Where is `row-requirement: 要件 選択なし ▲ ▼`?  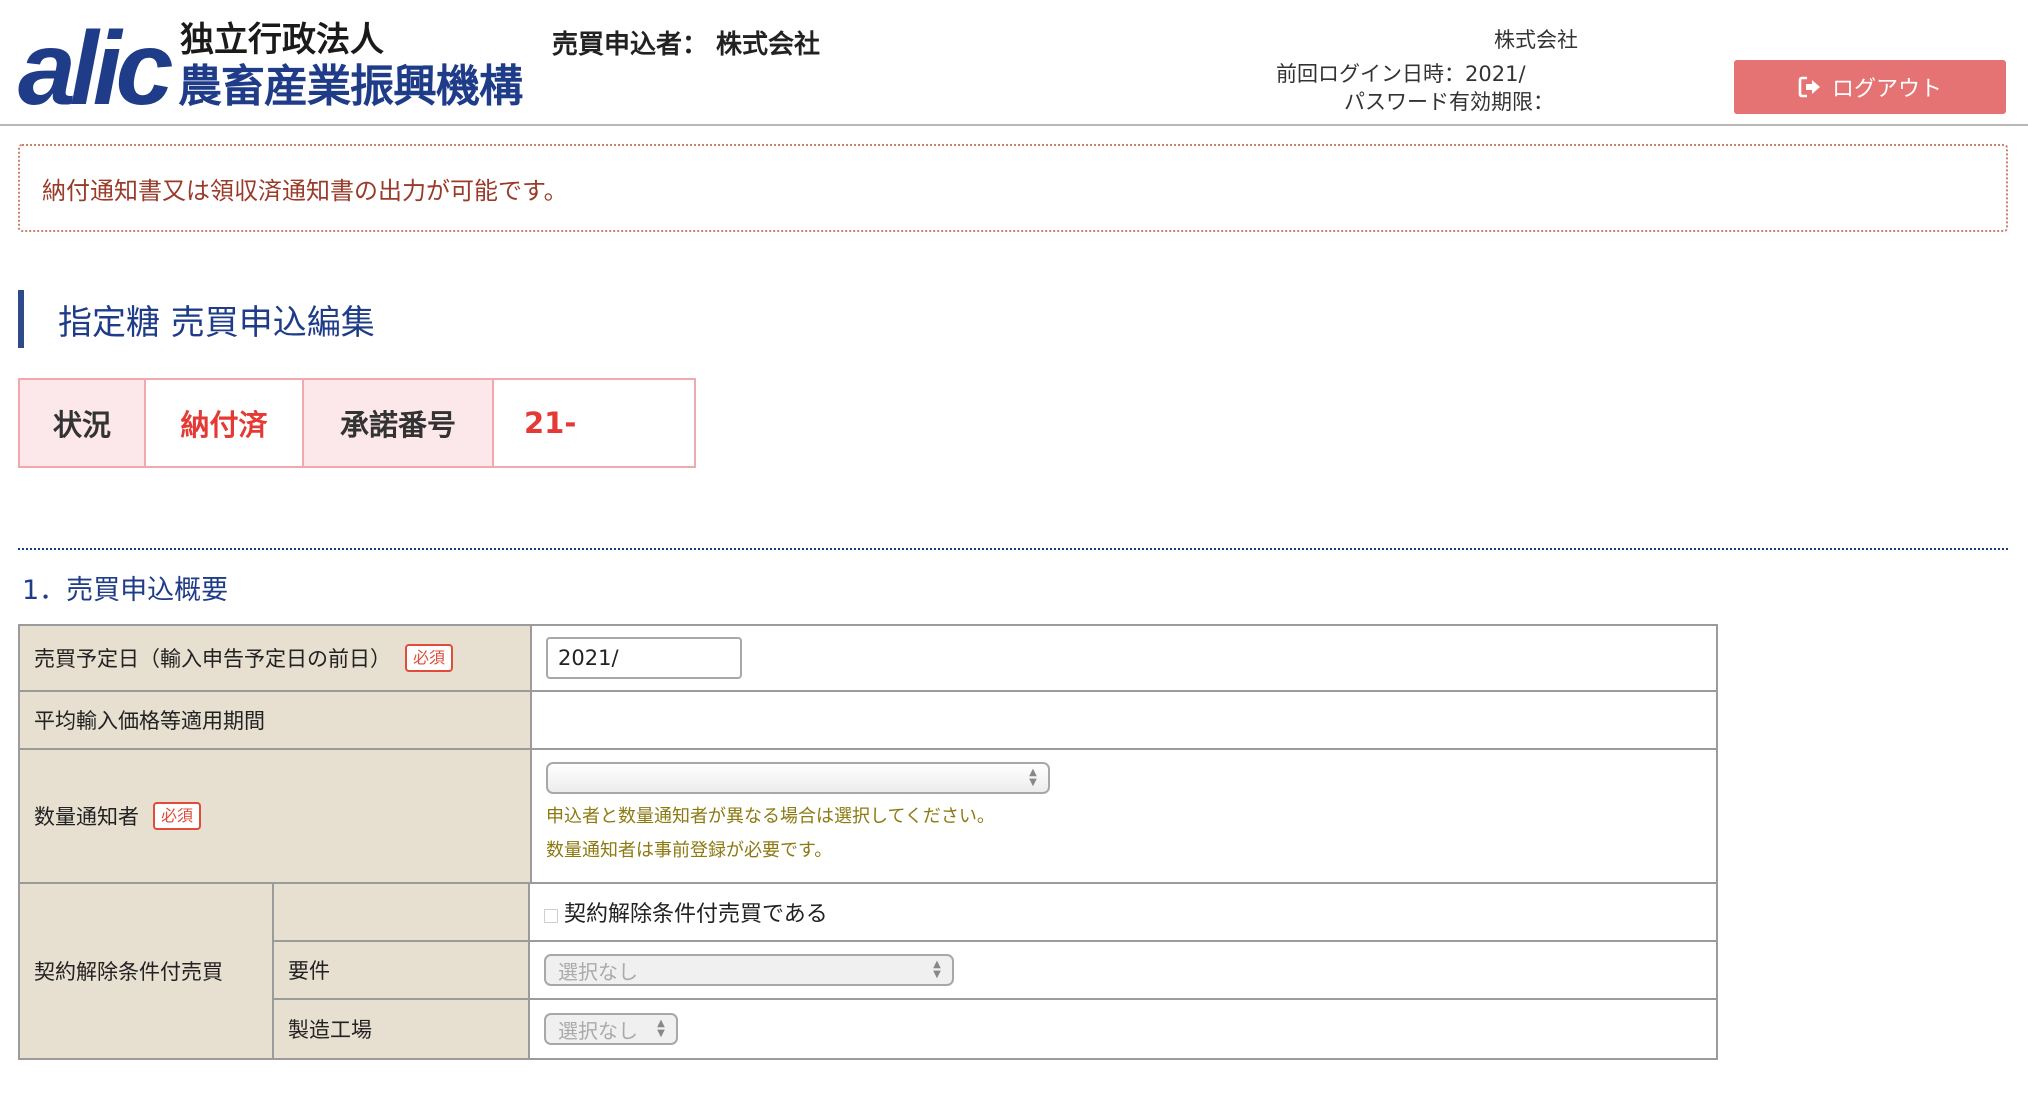 row-requirement: 要件 選択なし ▲ ▼ is located at coordinates (995, 971).